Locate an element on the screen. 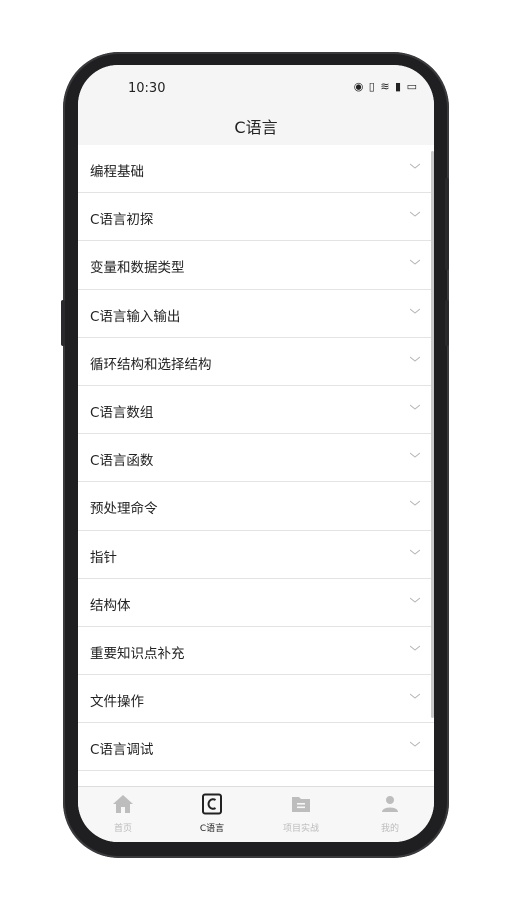 This screenshot has width=510, height=909. chapter-label: 结构体 is located at coordinates (110, 605).